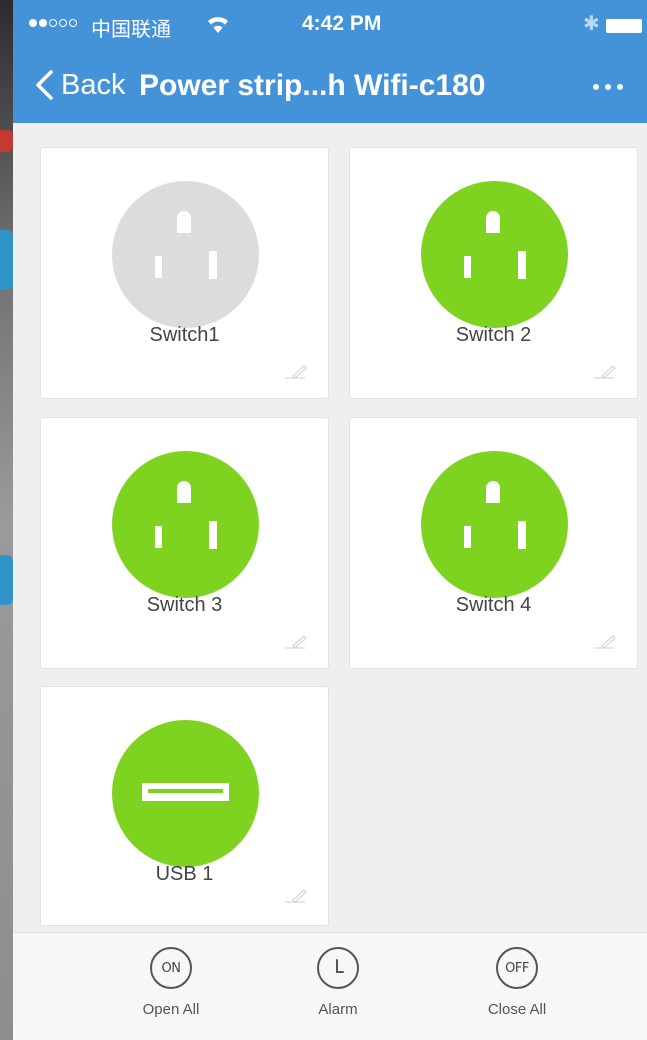 The height and width of the screenshot is (1040, 647). Describe the element at coordinates (185, 793) in the screenshot. I see `usb-port-icon` at that location.